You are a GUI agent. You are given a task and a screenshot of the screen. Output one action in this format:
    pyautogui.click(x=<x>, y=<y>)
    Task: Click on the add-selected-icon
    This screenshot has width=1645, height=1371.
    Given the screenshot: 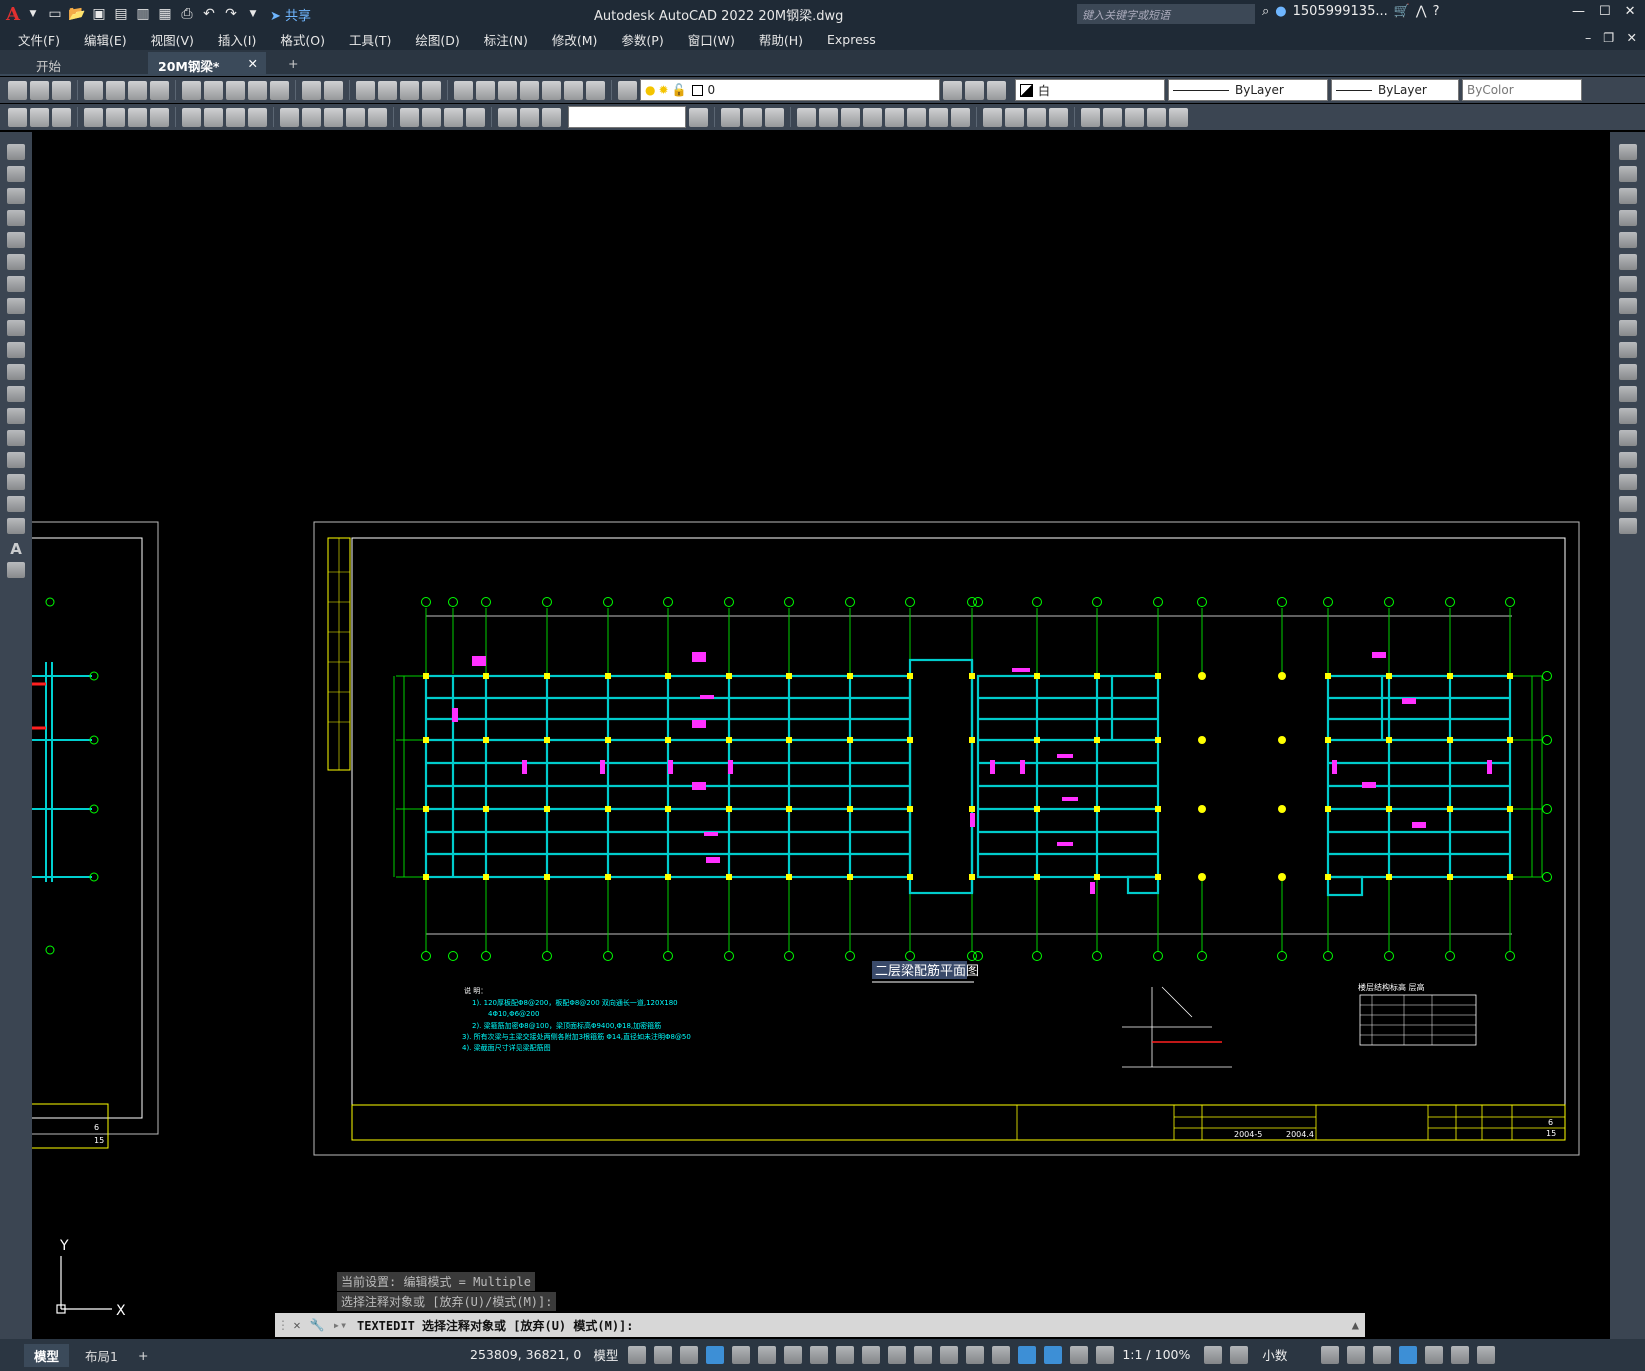 What is the action you would take?
    pyautogui.click(x=16, y=570)
    